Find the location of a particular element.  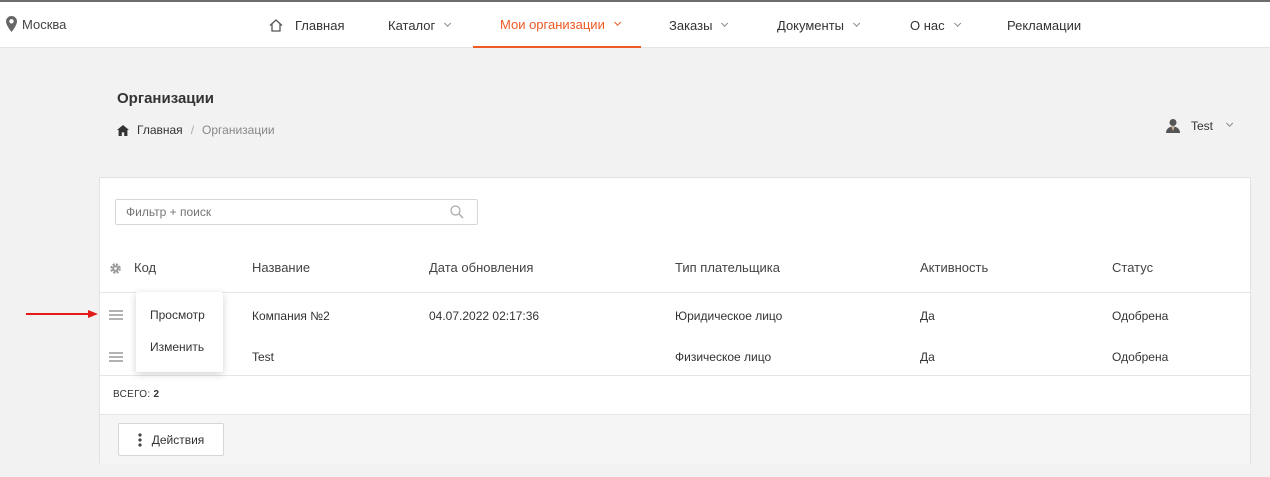

page-title: Организации is located at coordinates (165, 98).